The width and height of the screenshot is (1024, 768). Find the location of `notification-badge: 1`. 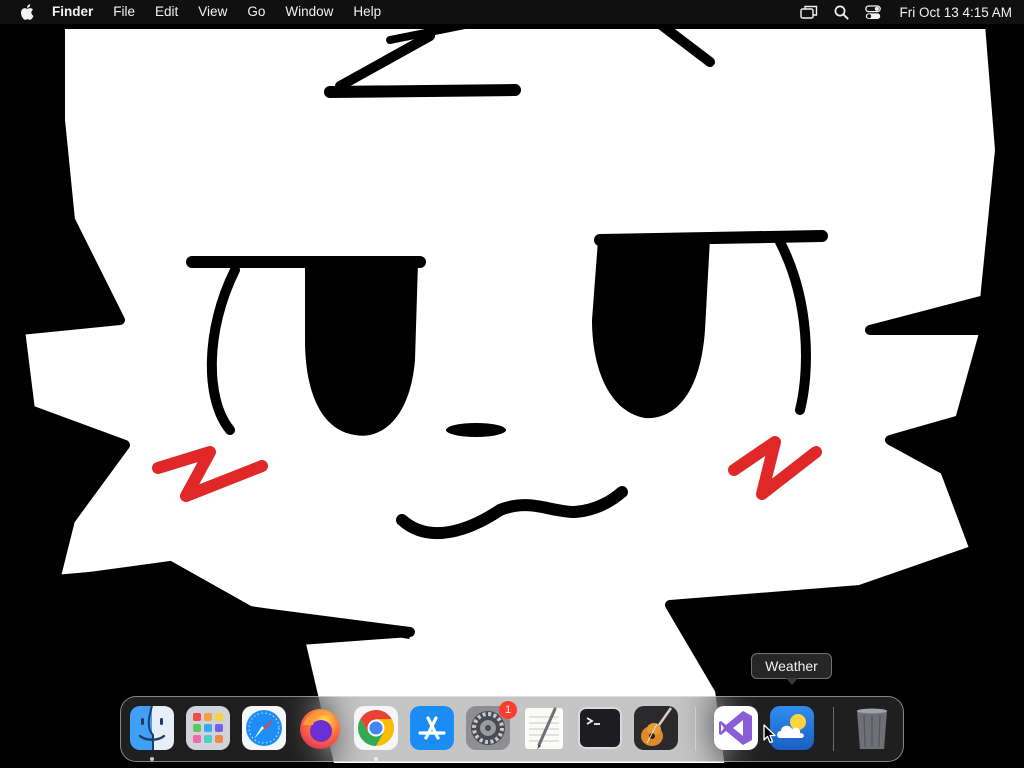

notification-badge: 1 is located at coordinates (508, 710).